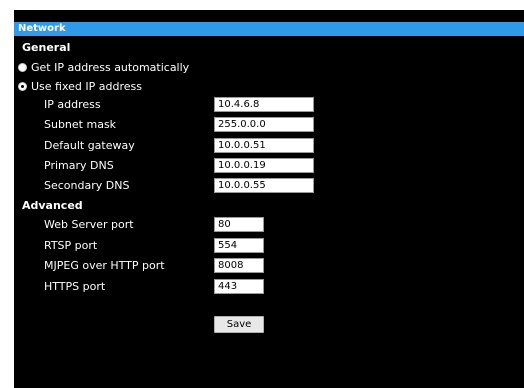  What do you see at coordinates (80, 124) in the screenshot?
I see `subnet-mask-label: Subnet mask` at bounding box center [80, 124].